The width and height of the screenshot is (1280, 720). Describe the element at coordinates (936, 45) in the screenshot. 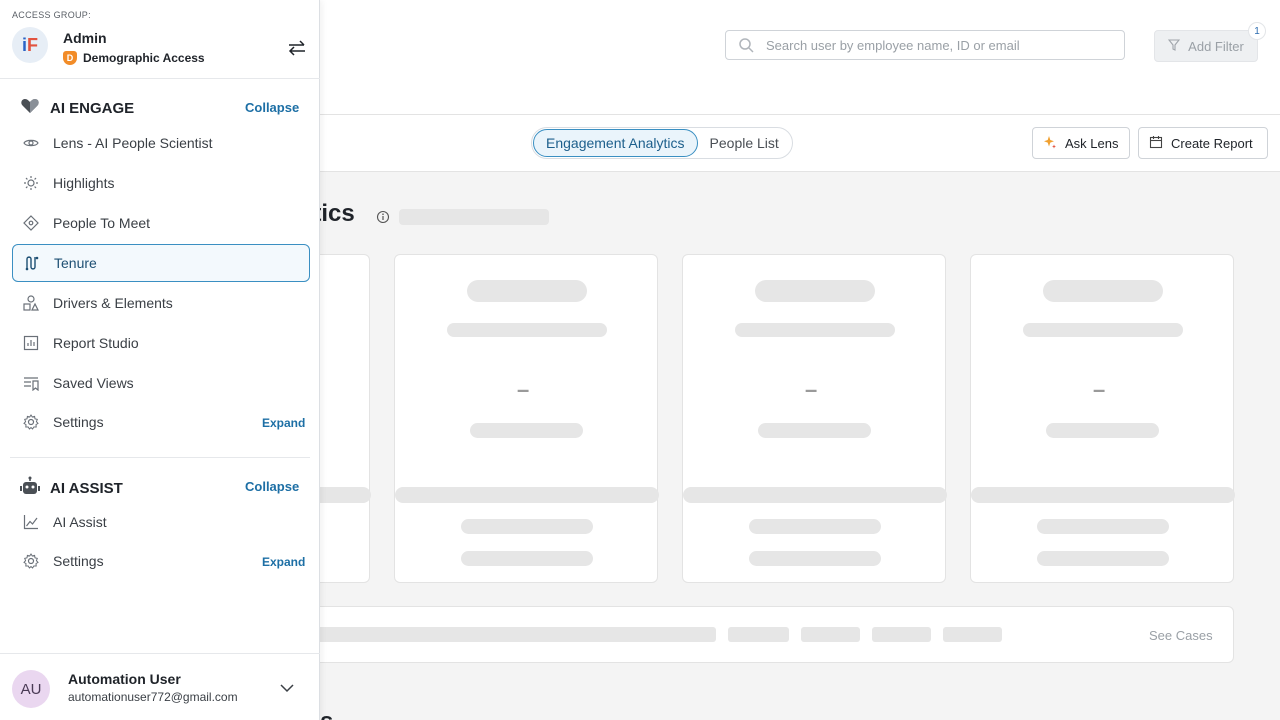

I see `search-input` at that location.